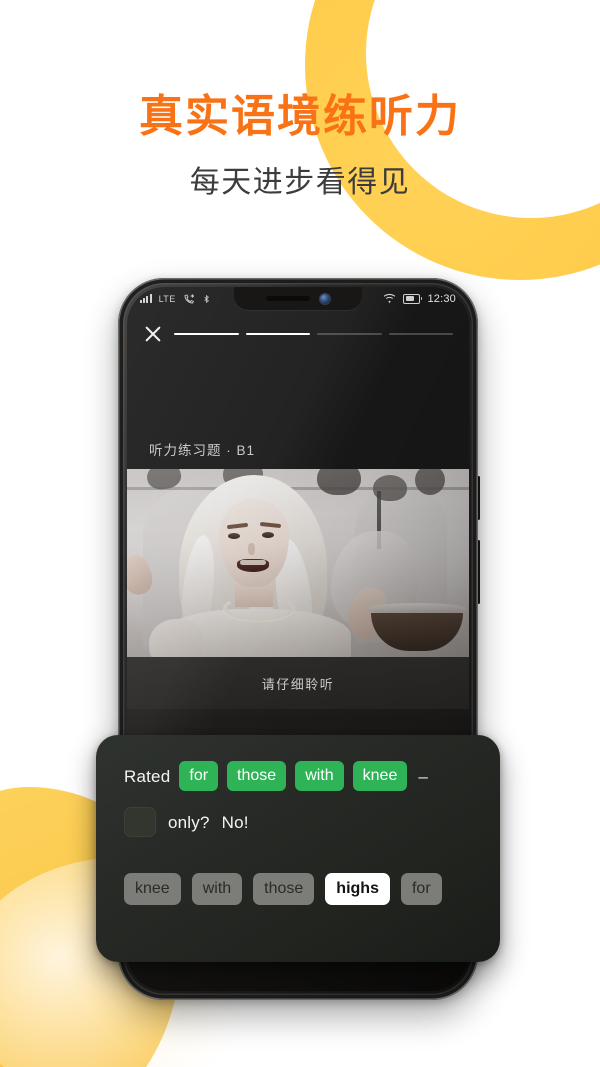 The image size is (600, 1067). What do you see at coordinates (147, 776) in the screenshot?
I see `sentence-word: Rated` at bounding box center [147, 776].